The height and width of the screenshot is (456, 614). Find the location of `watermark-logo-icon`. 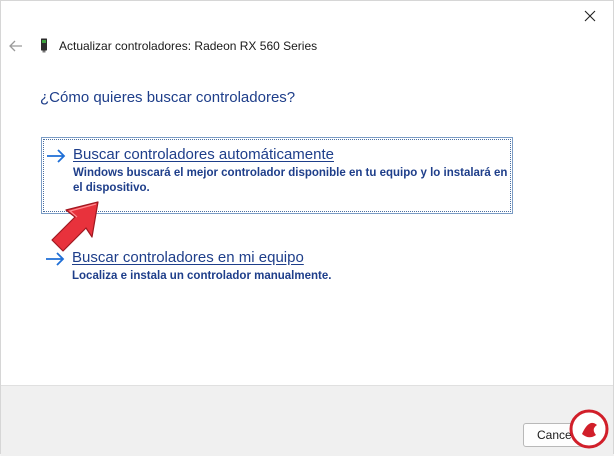

watermark-logo-icon is located at coordinates (589, 429).